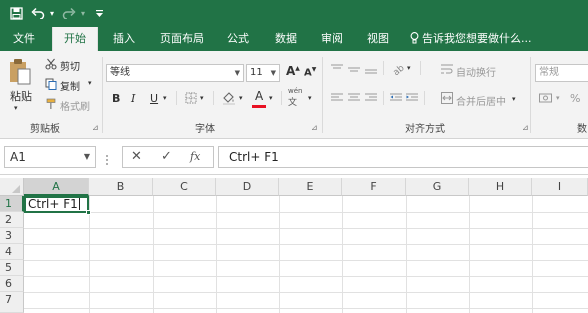 The height and width of the screenshot is (313, 588). I want to click on increase-font-size-button: A▲, so click(293, 71).